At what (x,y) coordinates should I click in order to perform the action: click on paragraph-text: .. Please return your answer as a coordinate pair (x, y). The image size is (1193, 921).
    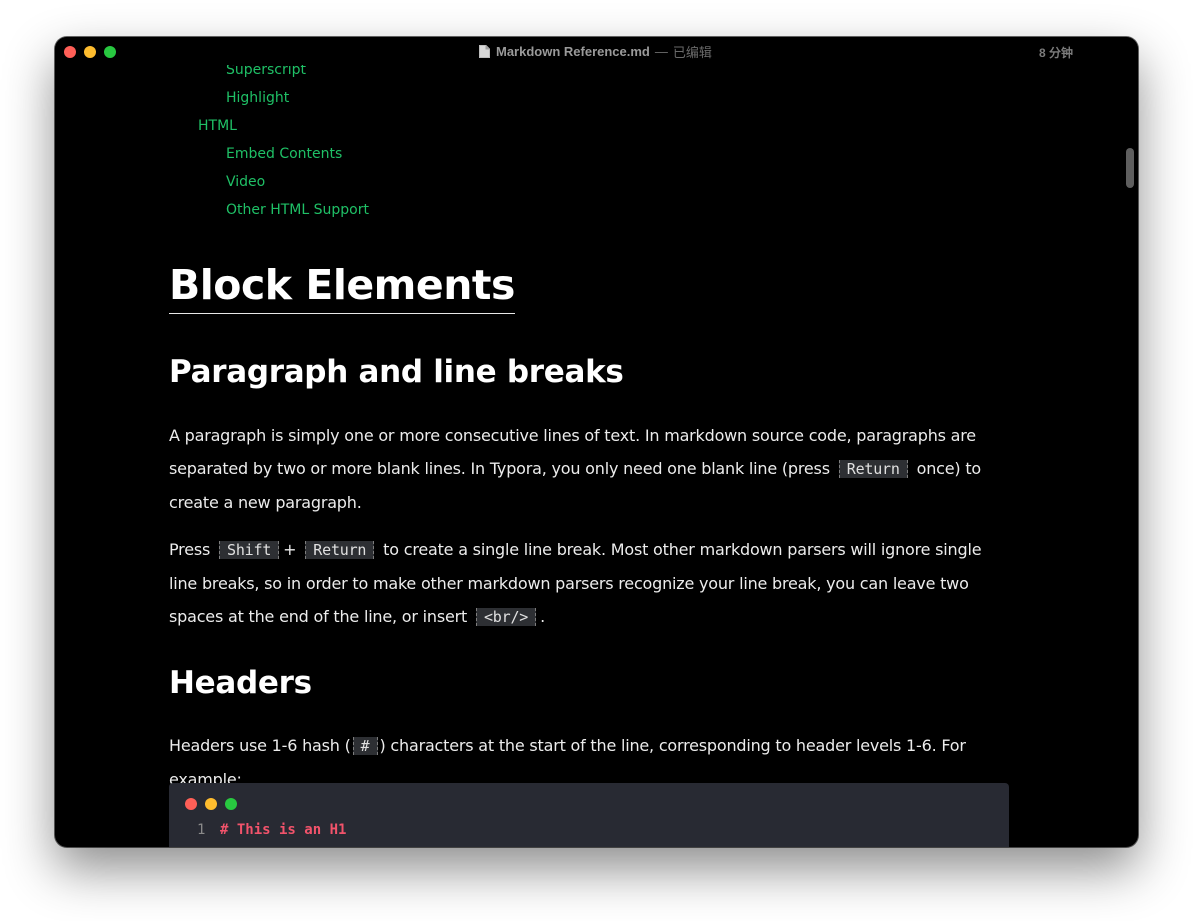
    Looking at the image, I should click on (543, 616).